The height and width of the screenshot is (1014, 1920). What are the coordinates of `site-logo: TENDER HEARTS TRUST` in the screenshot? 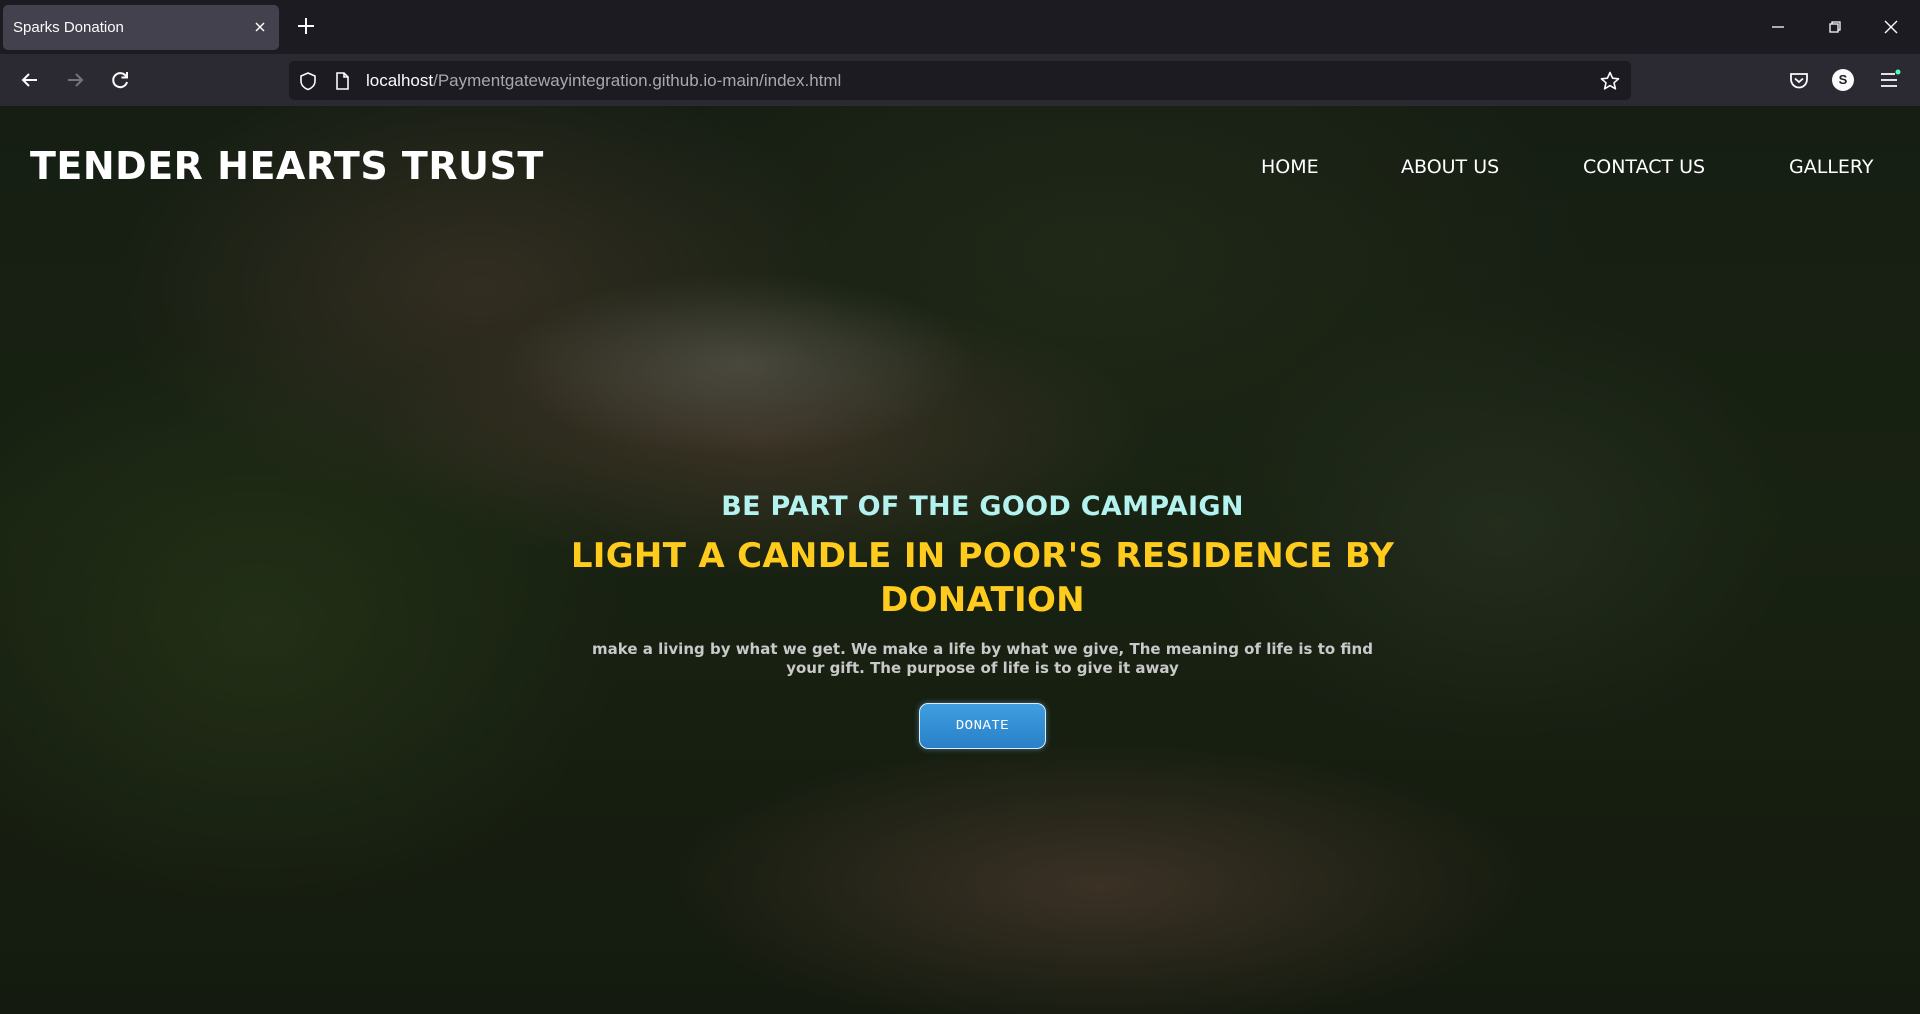 It's located at (287, 166).